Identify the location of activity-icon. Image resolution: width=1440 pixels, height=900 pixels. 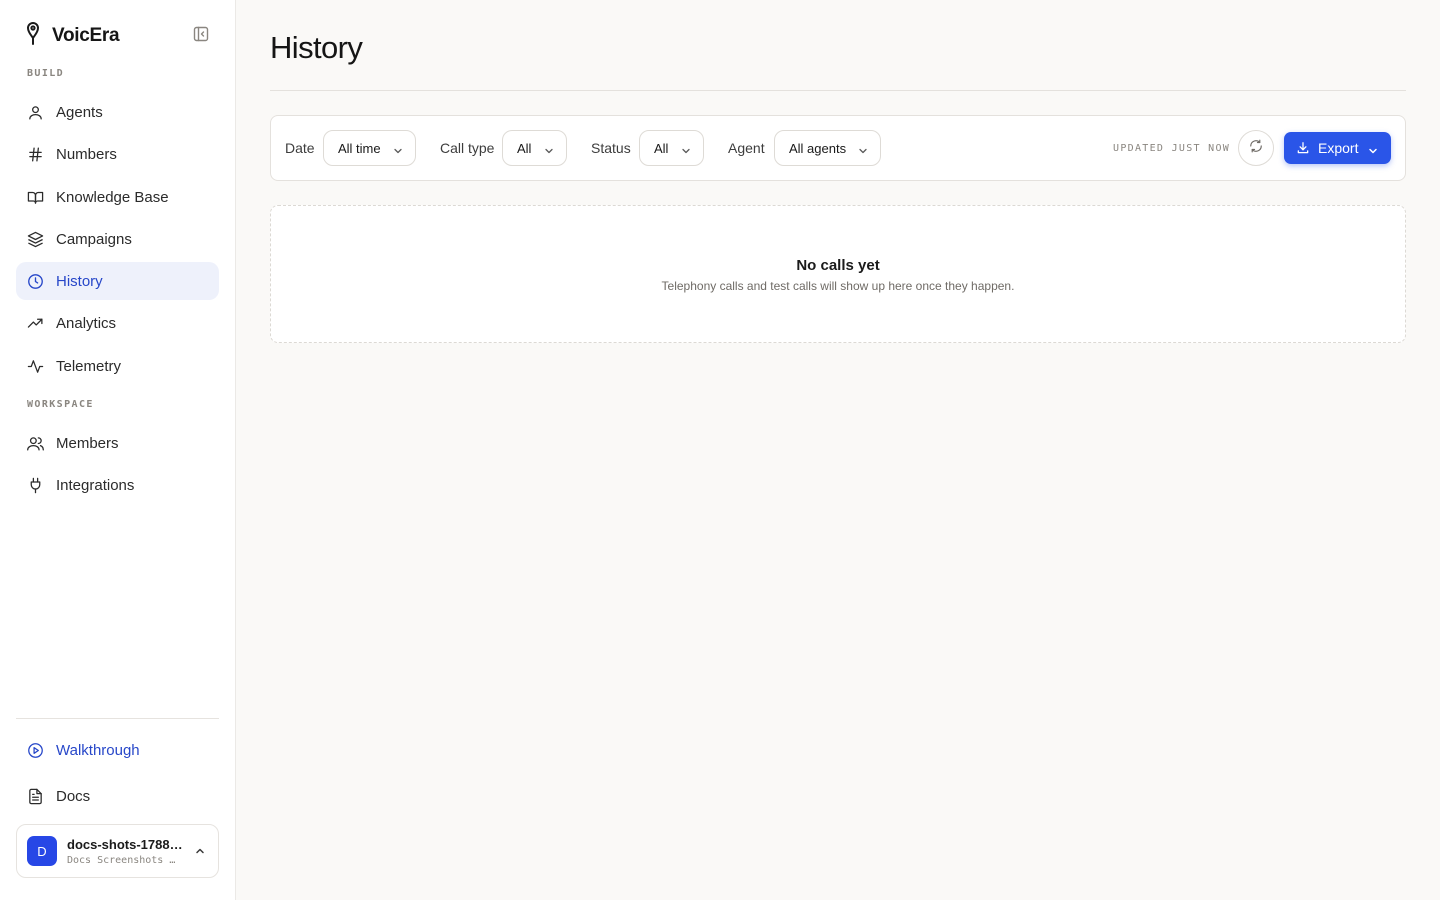
(35, 366).